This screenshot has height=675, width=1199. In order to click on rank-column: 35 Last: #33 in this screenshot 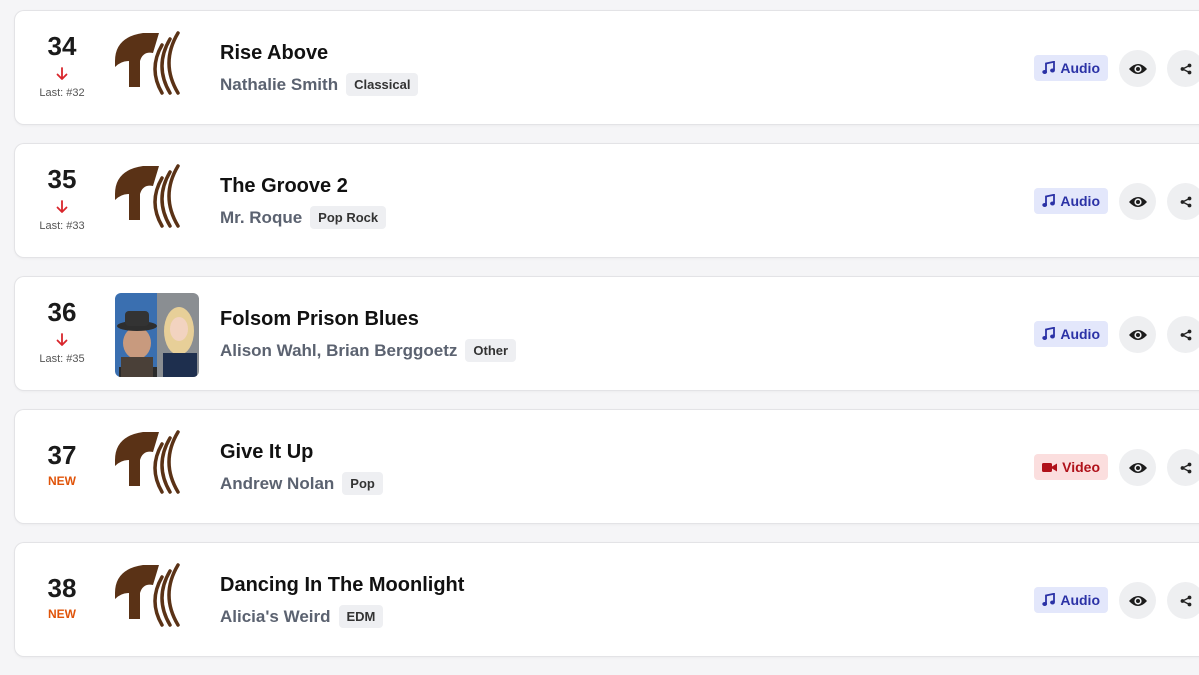, I will do `click(62, 200)`.